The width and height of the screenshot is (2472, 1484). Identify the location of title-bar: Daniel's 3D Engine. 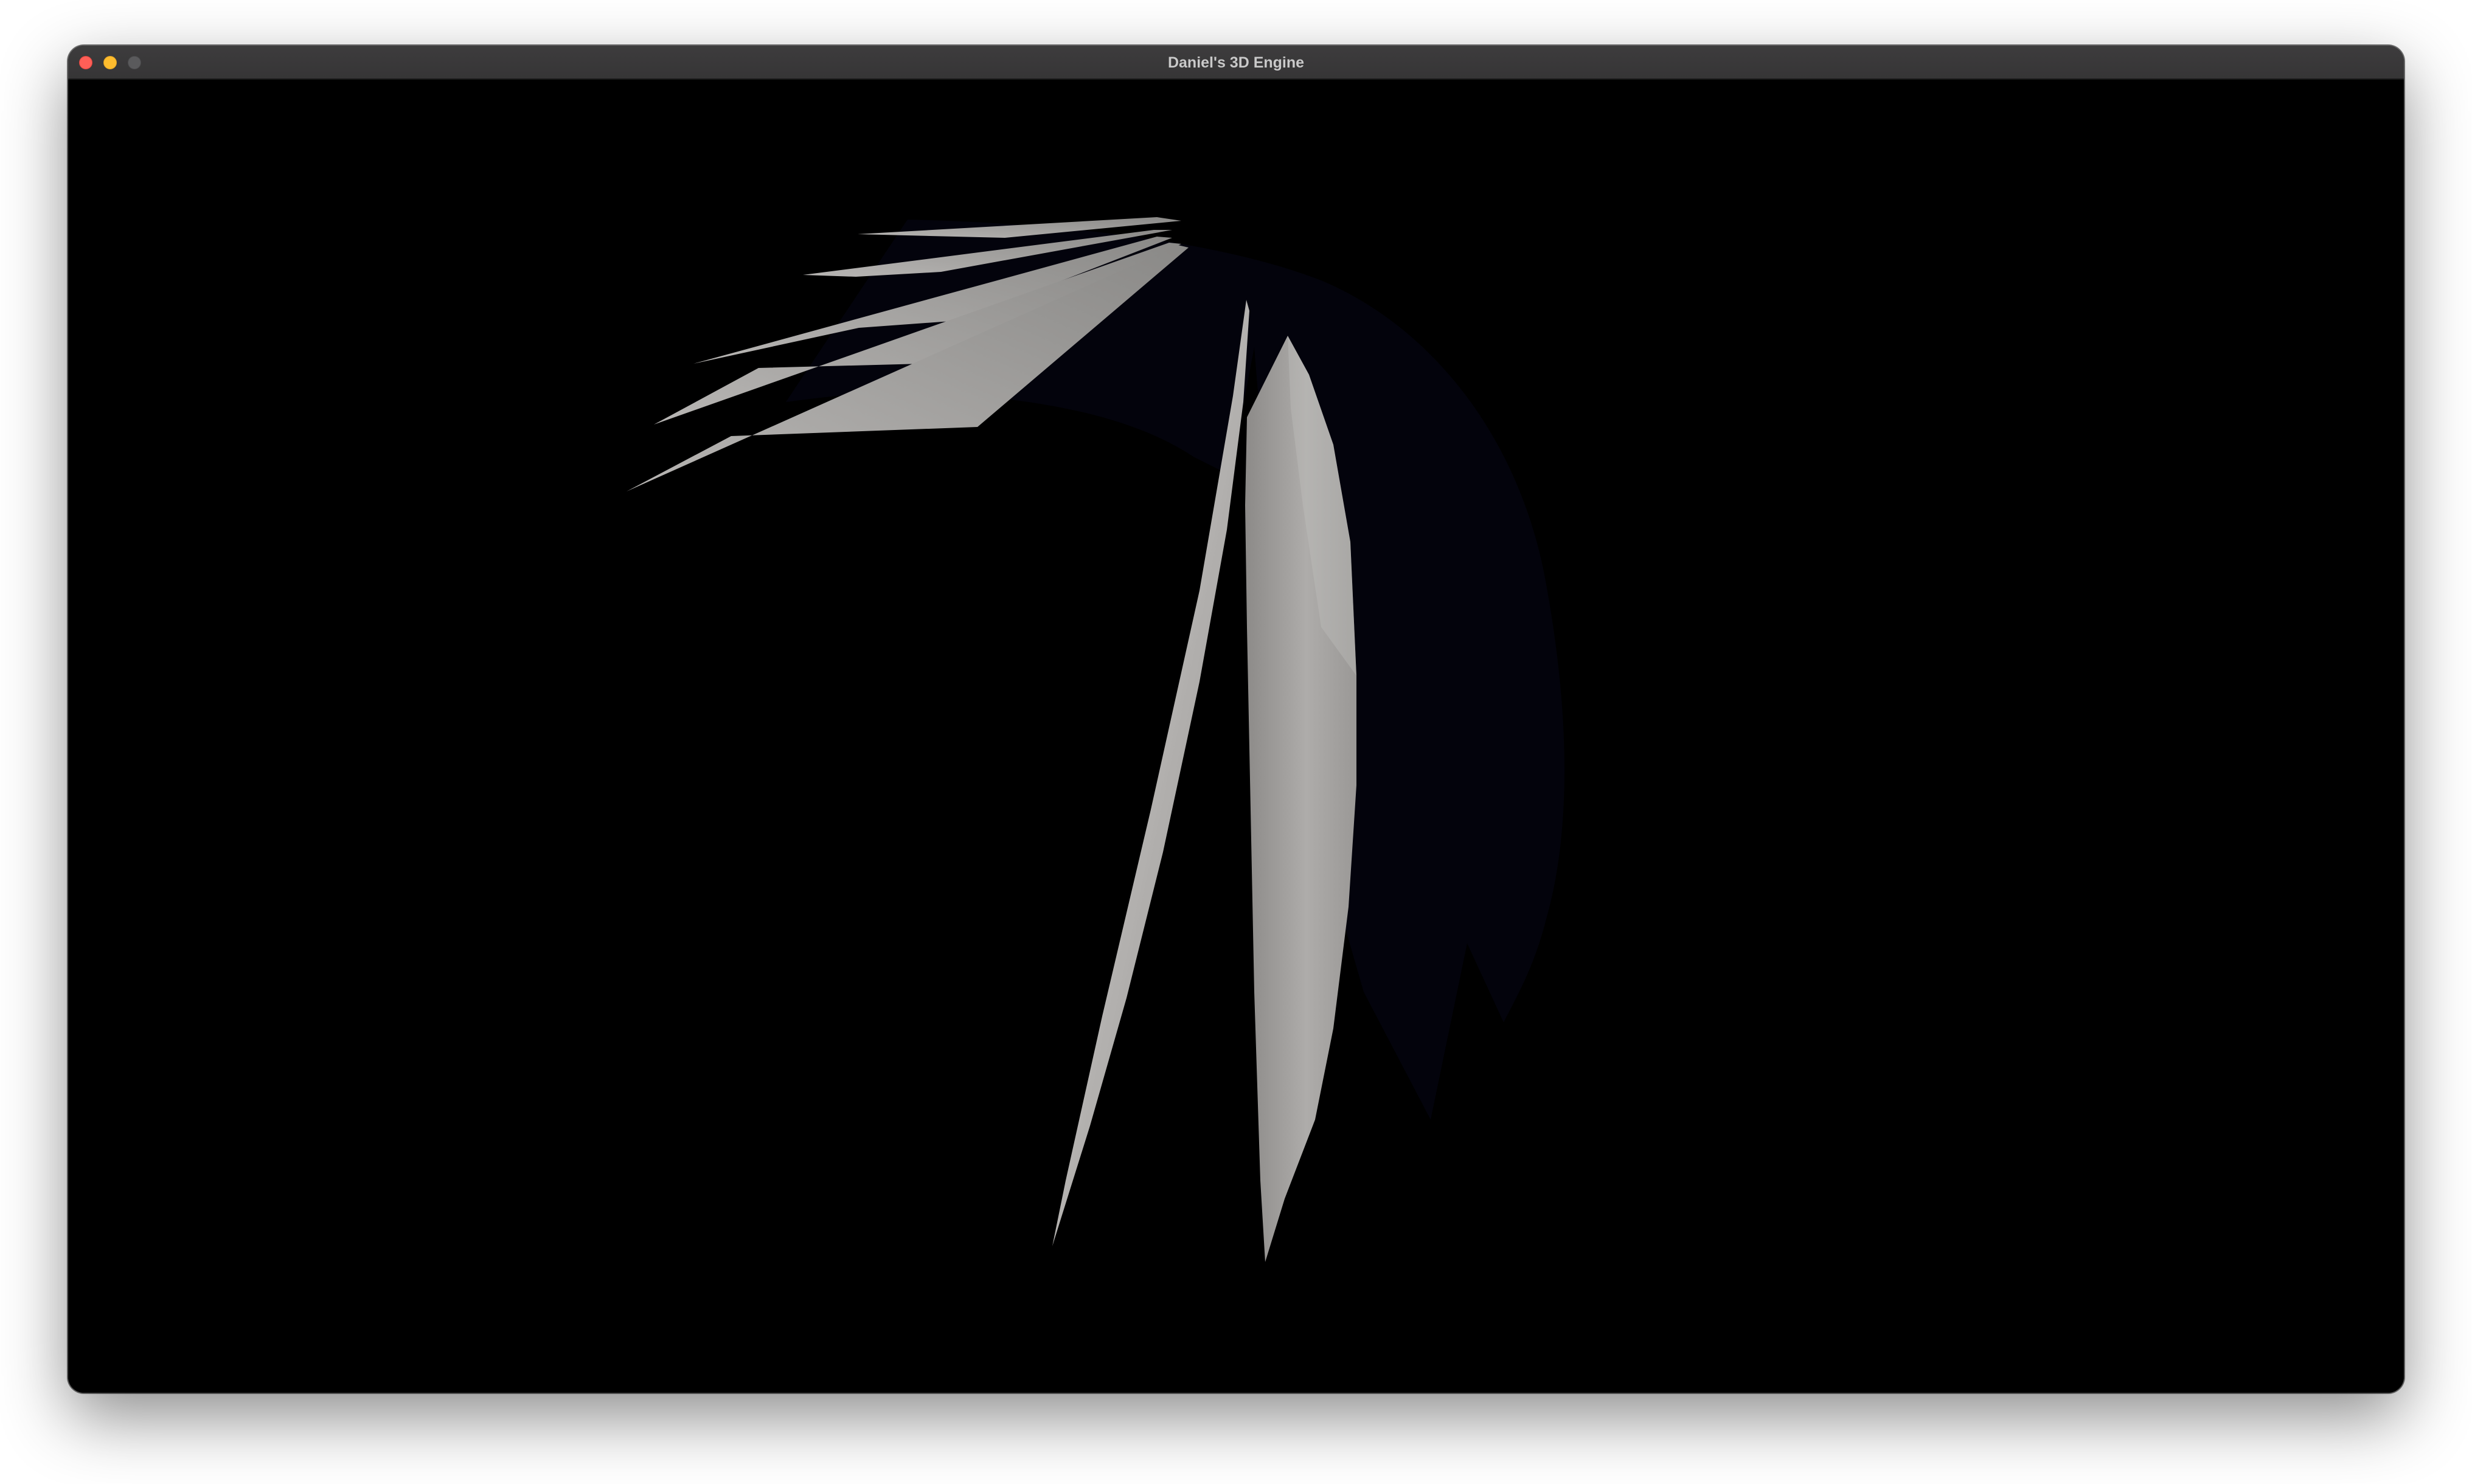
(1236, 63).